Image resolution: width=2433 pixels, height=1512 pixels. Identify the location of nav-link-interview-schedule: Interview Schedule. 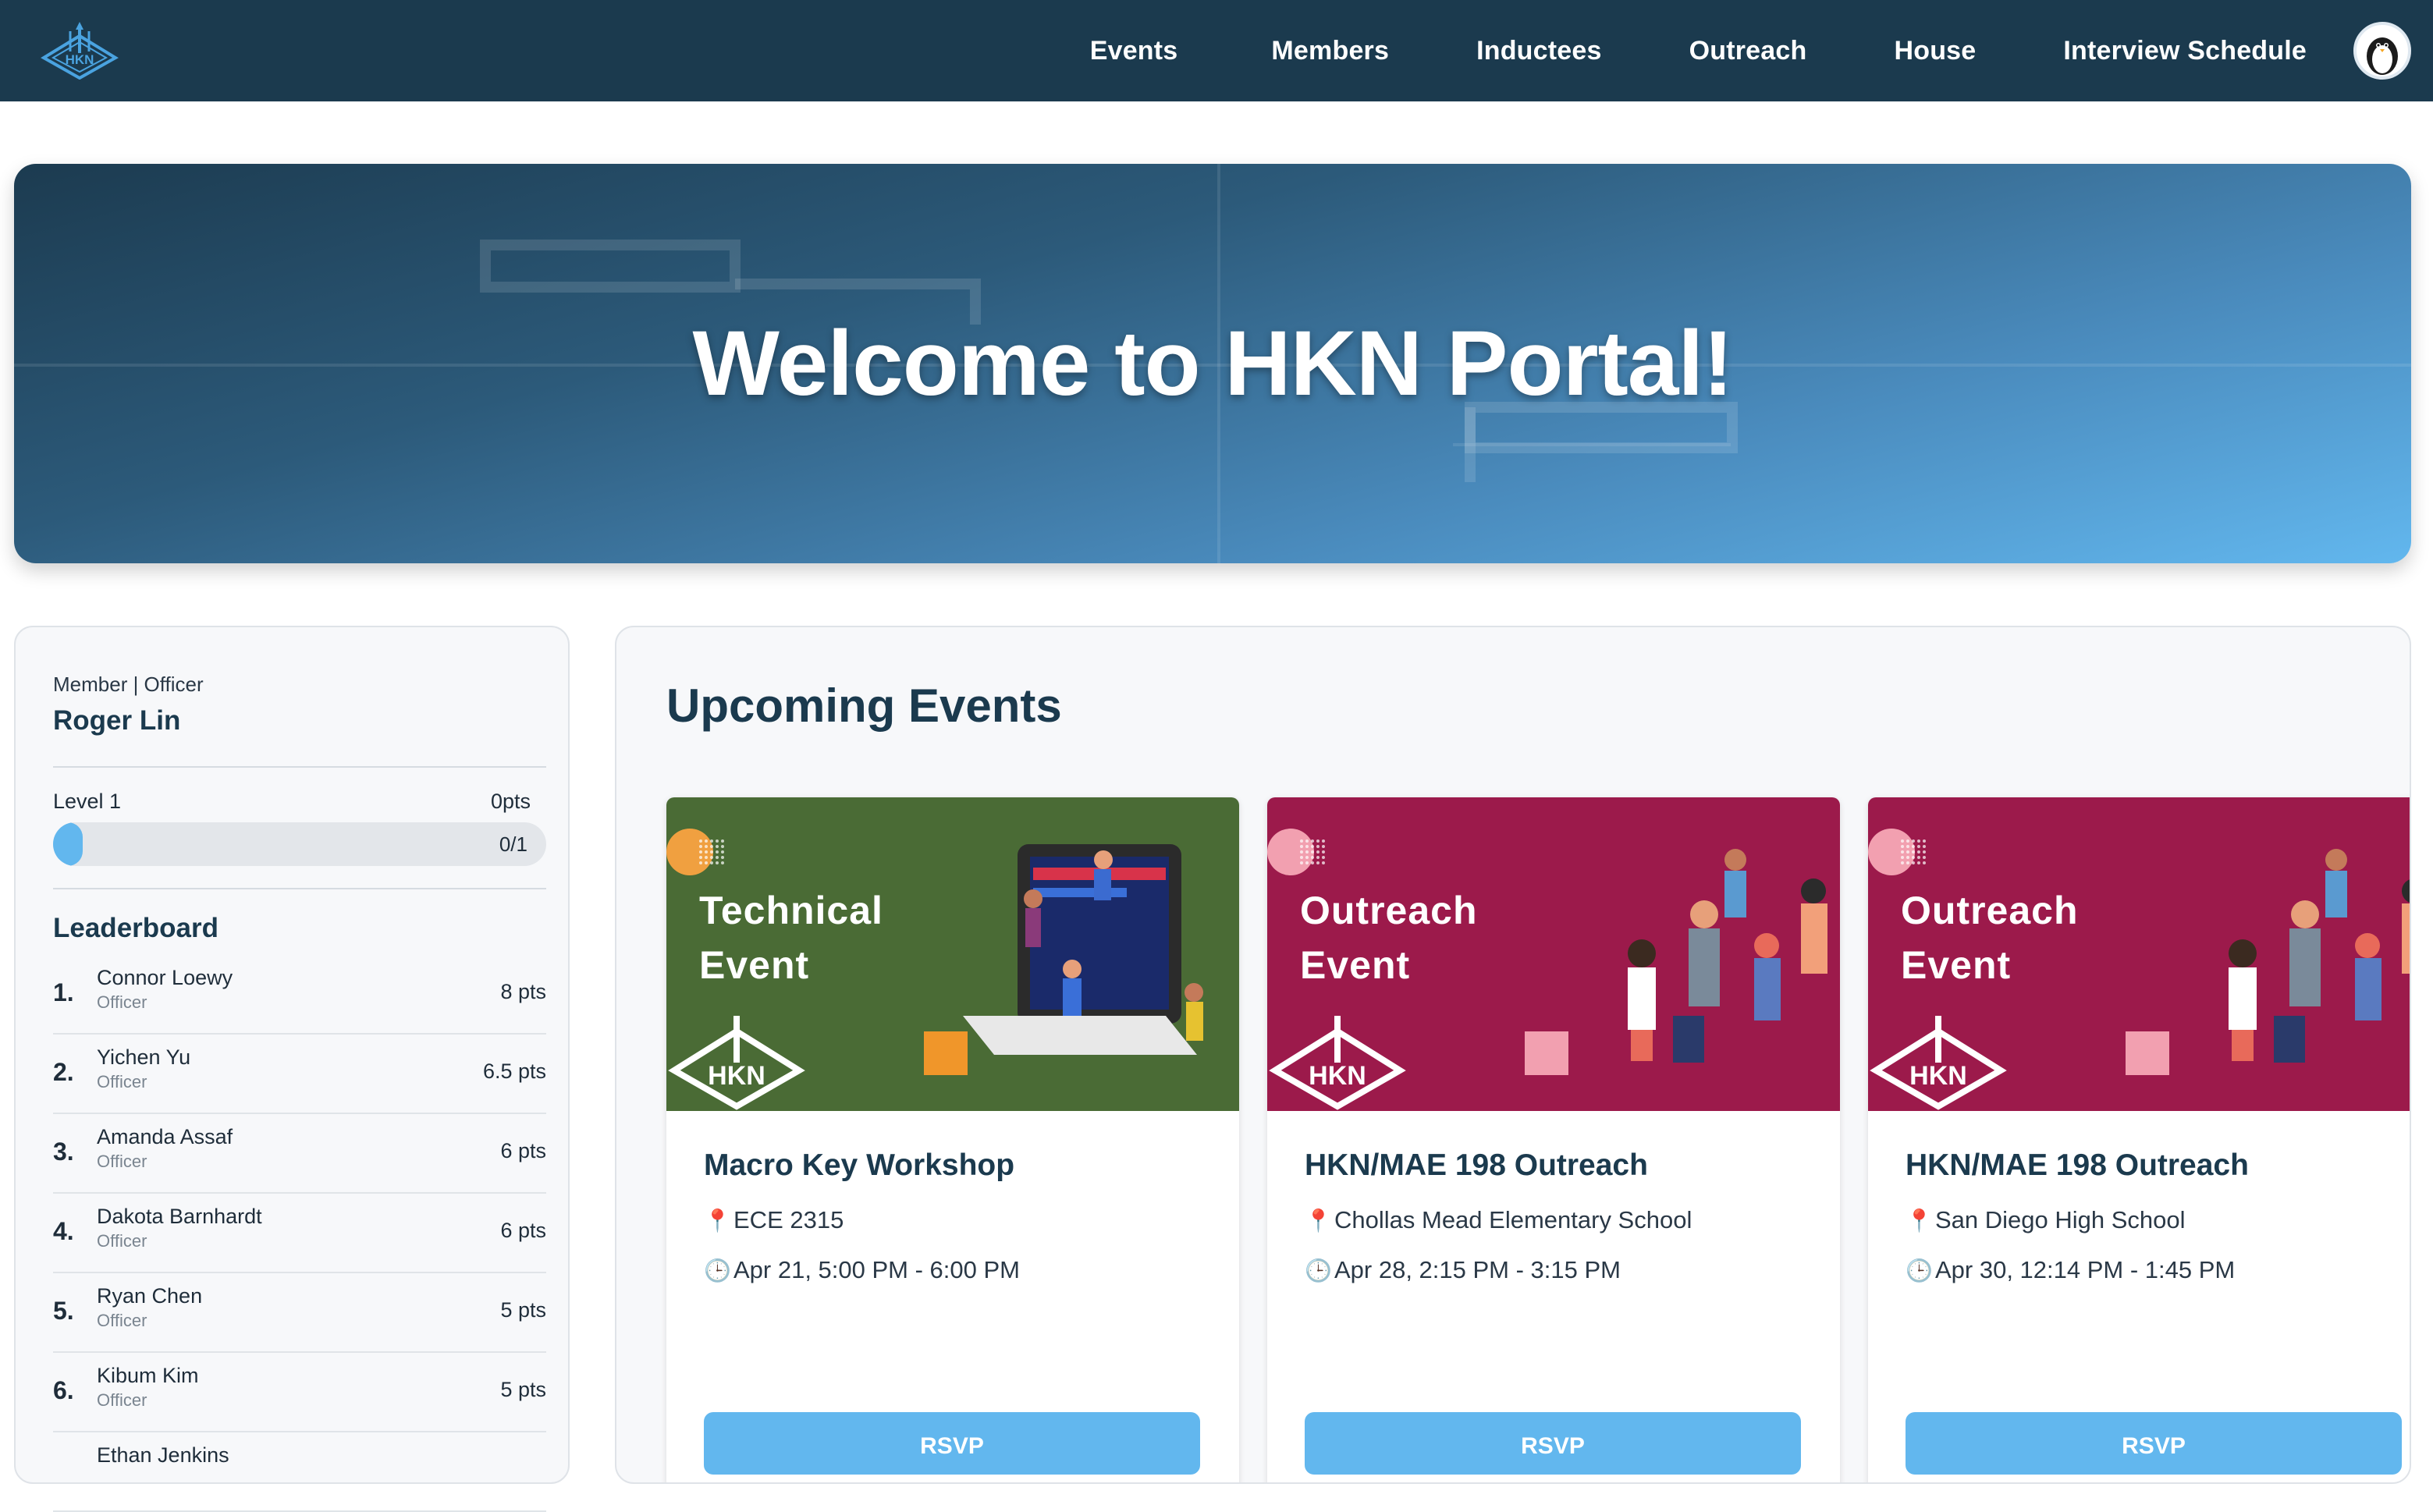
(2185, 51).